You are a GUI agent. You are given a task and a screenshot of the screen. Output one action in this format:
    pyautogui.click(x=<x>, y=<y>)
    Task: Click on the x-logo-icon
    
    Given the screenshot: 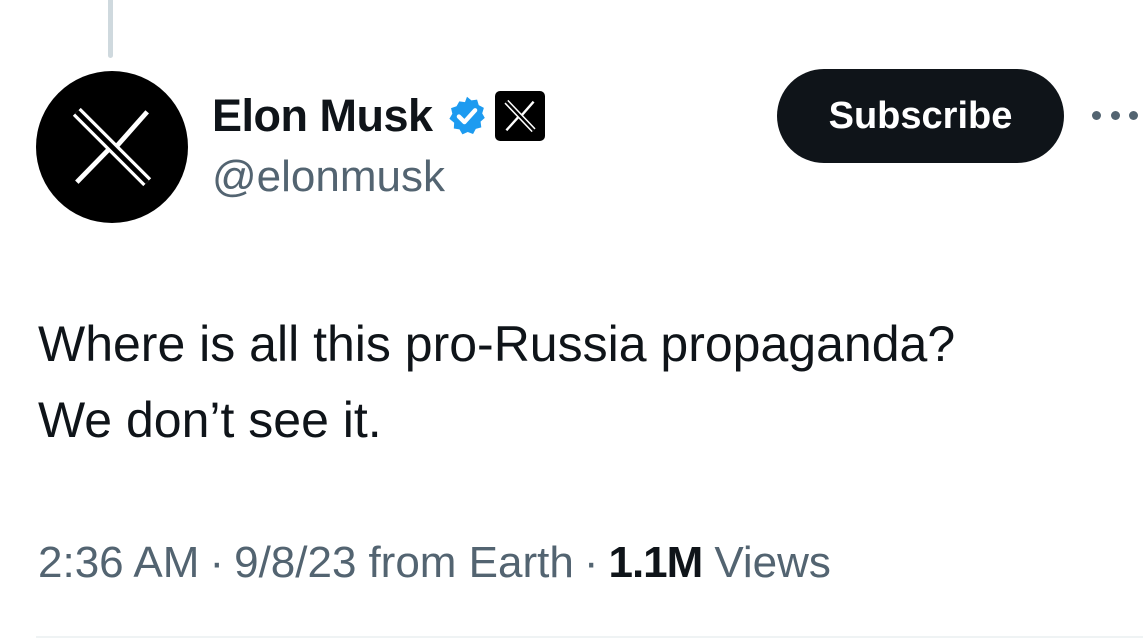 What is the action you would take?
    pyautogui.click(x=112, y=147)
    